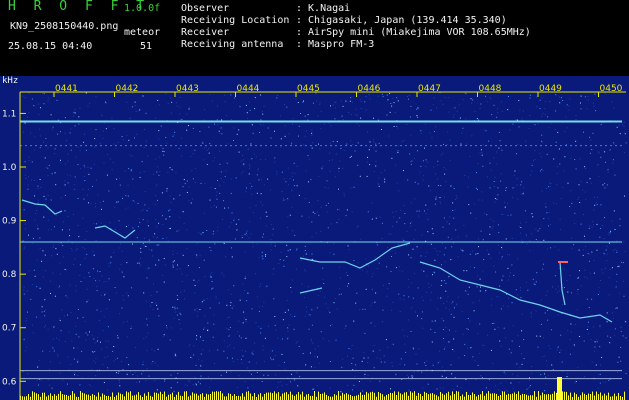 This screenshot has width=629, height=400. Describe the element at coordinates (232, 44) in the screenshot. I see `antenna-label: Receiving antenna` at that location.